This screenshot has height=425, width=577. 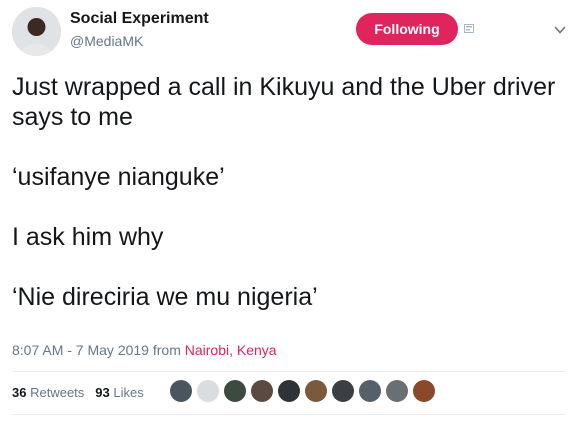 I want to click on location-link: Nairobi, Kenya, so click(x=231, y=350).